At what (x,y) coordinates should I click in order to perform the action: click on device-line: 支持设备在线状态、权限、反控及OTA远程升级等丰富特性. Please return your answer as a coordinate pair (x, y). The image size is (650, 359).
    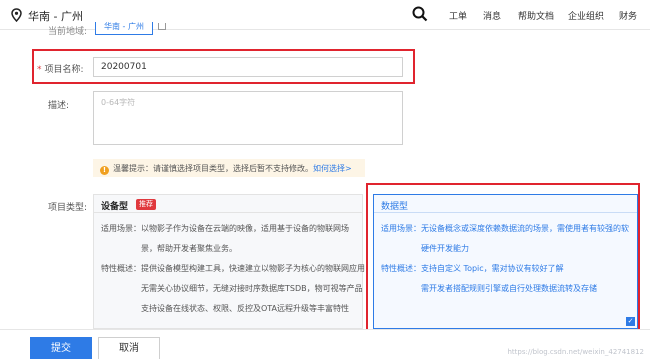
    Looking at the image, I should click on (245, 308).